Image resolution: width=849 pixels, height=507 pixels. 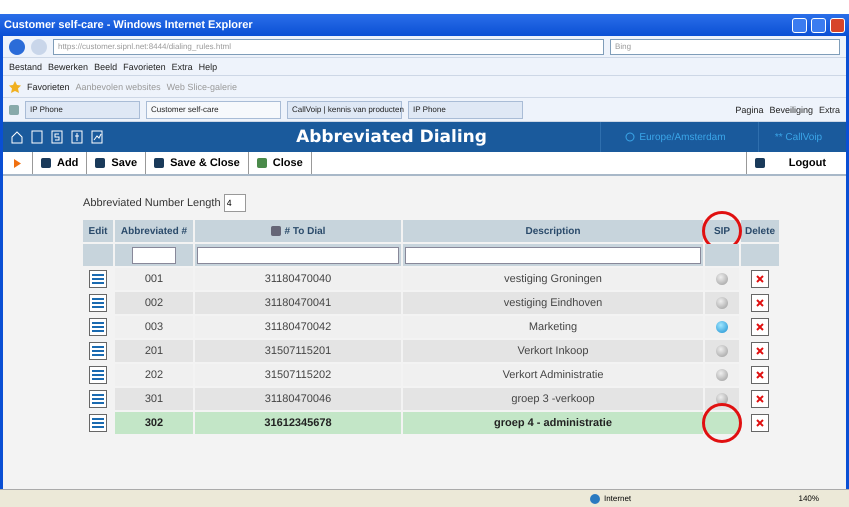 I want to click on star-icon, so click(x=15, y=86).